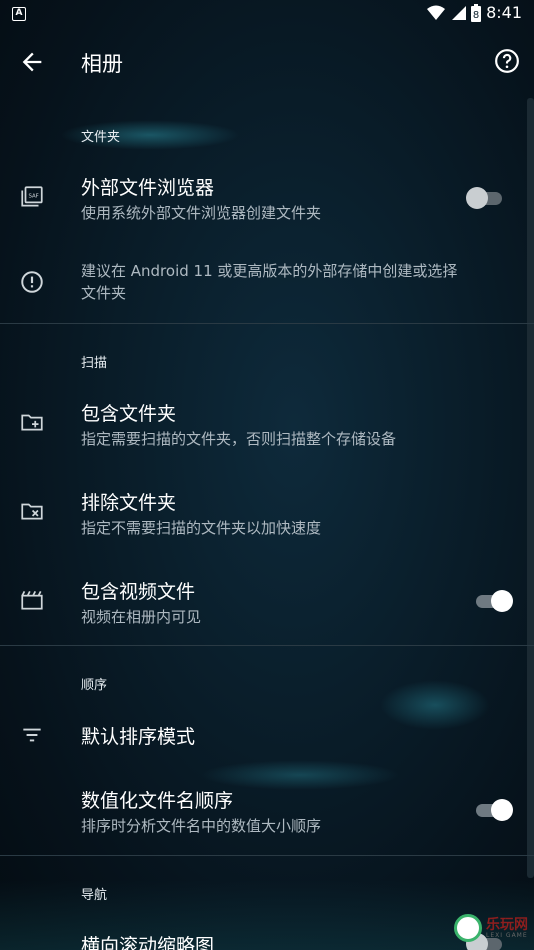 This screenshot has width=534, height=950. Describe the element at coordinates (507, 61) in the screenshot. I see `help-icon` at that location.